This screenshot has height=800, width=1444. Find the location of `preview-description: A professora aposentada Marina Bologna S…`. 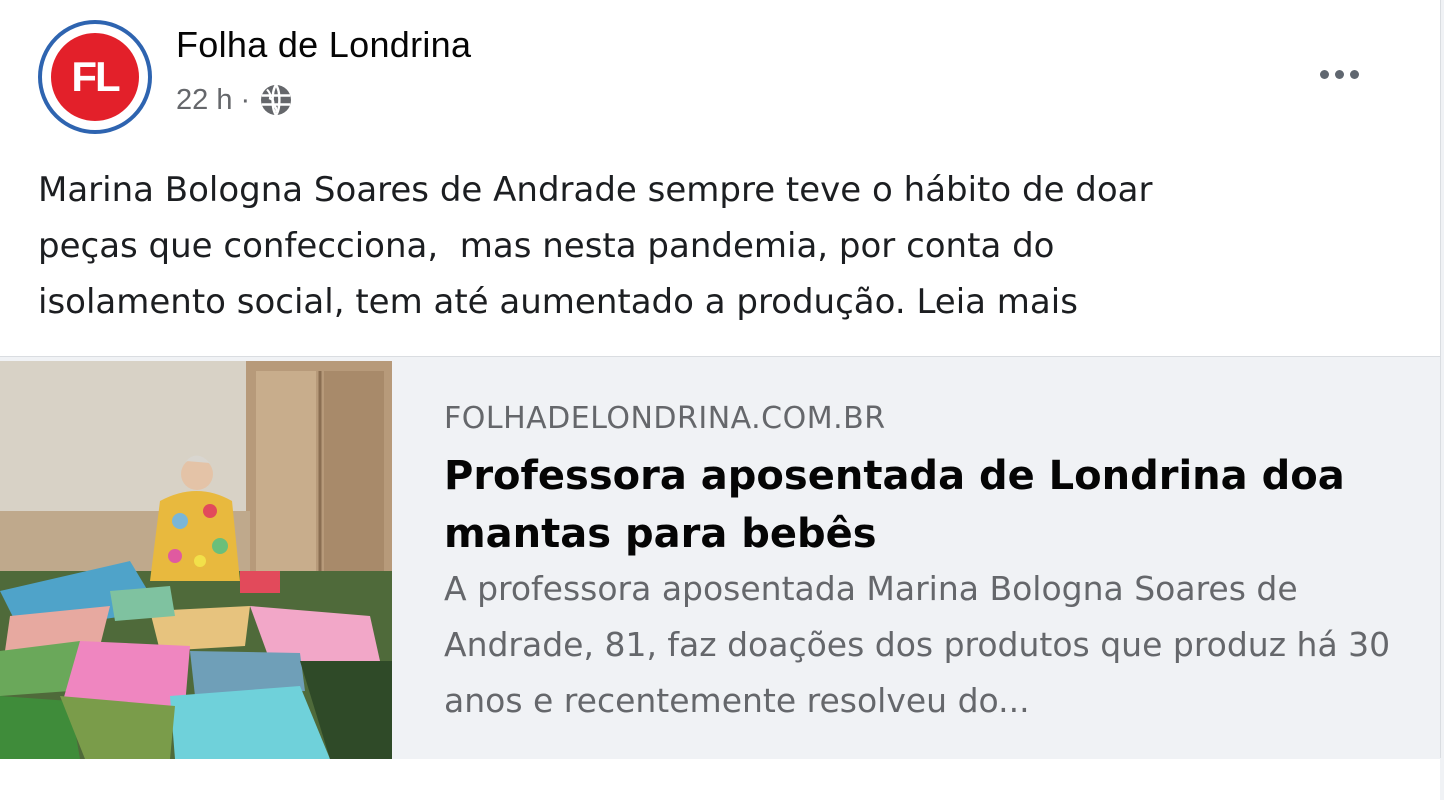

preview-description: A professora aposentada Marina Bologna S… is located at coordinates (917, 644).